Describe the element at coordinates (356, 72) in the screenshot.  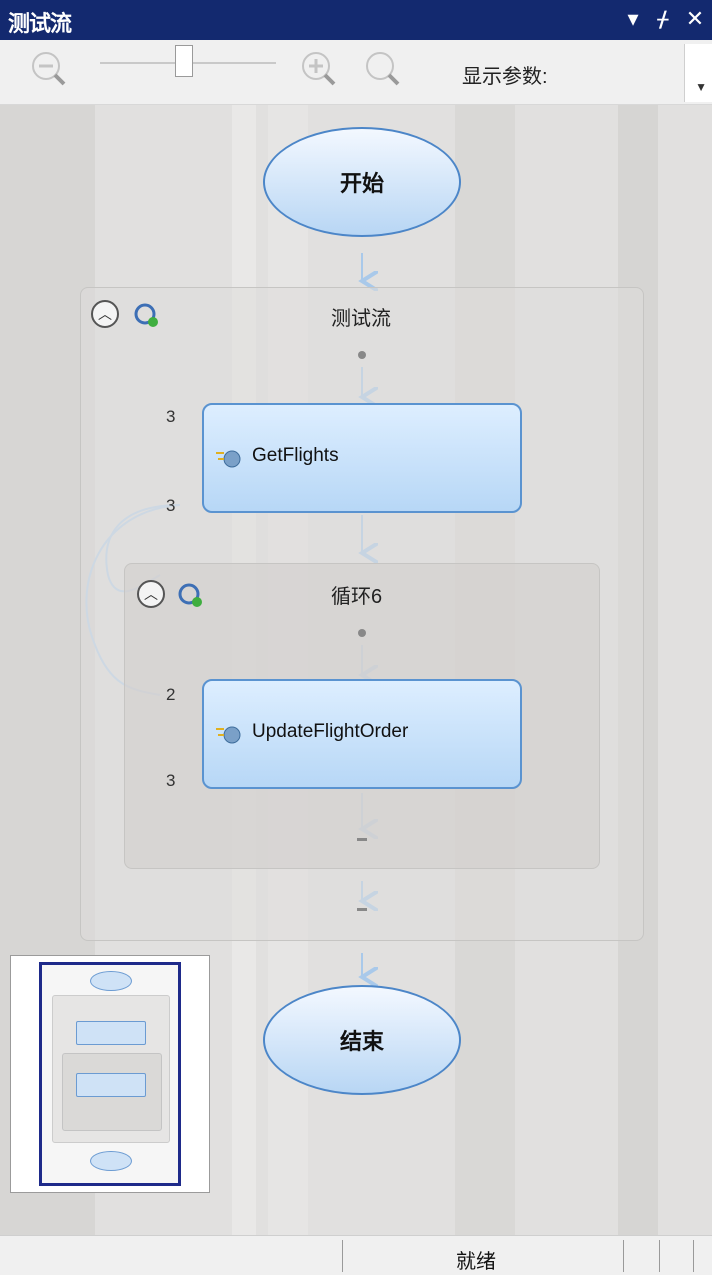
I see `toolbar` at that location.